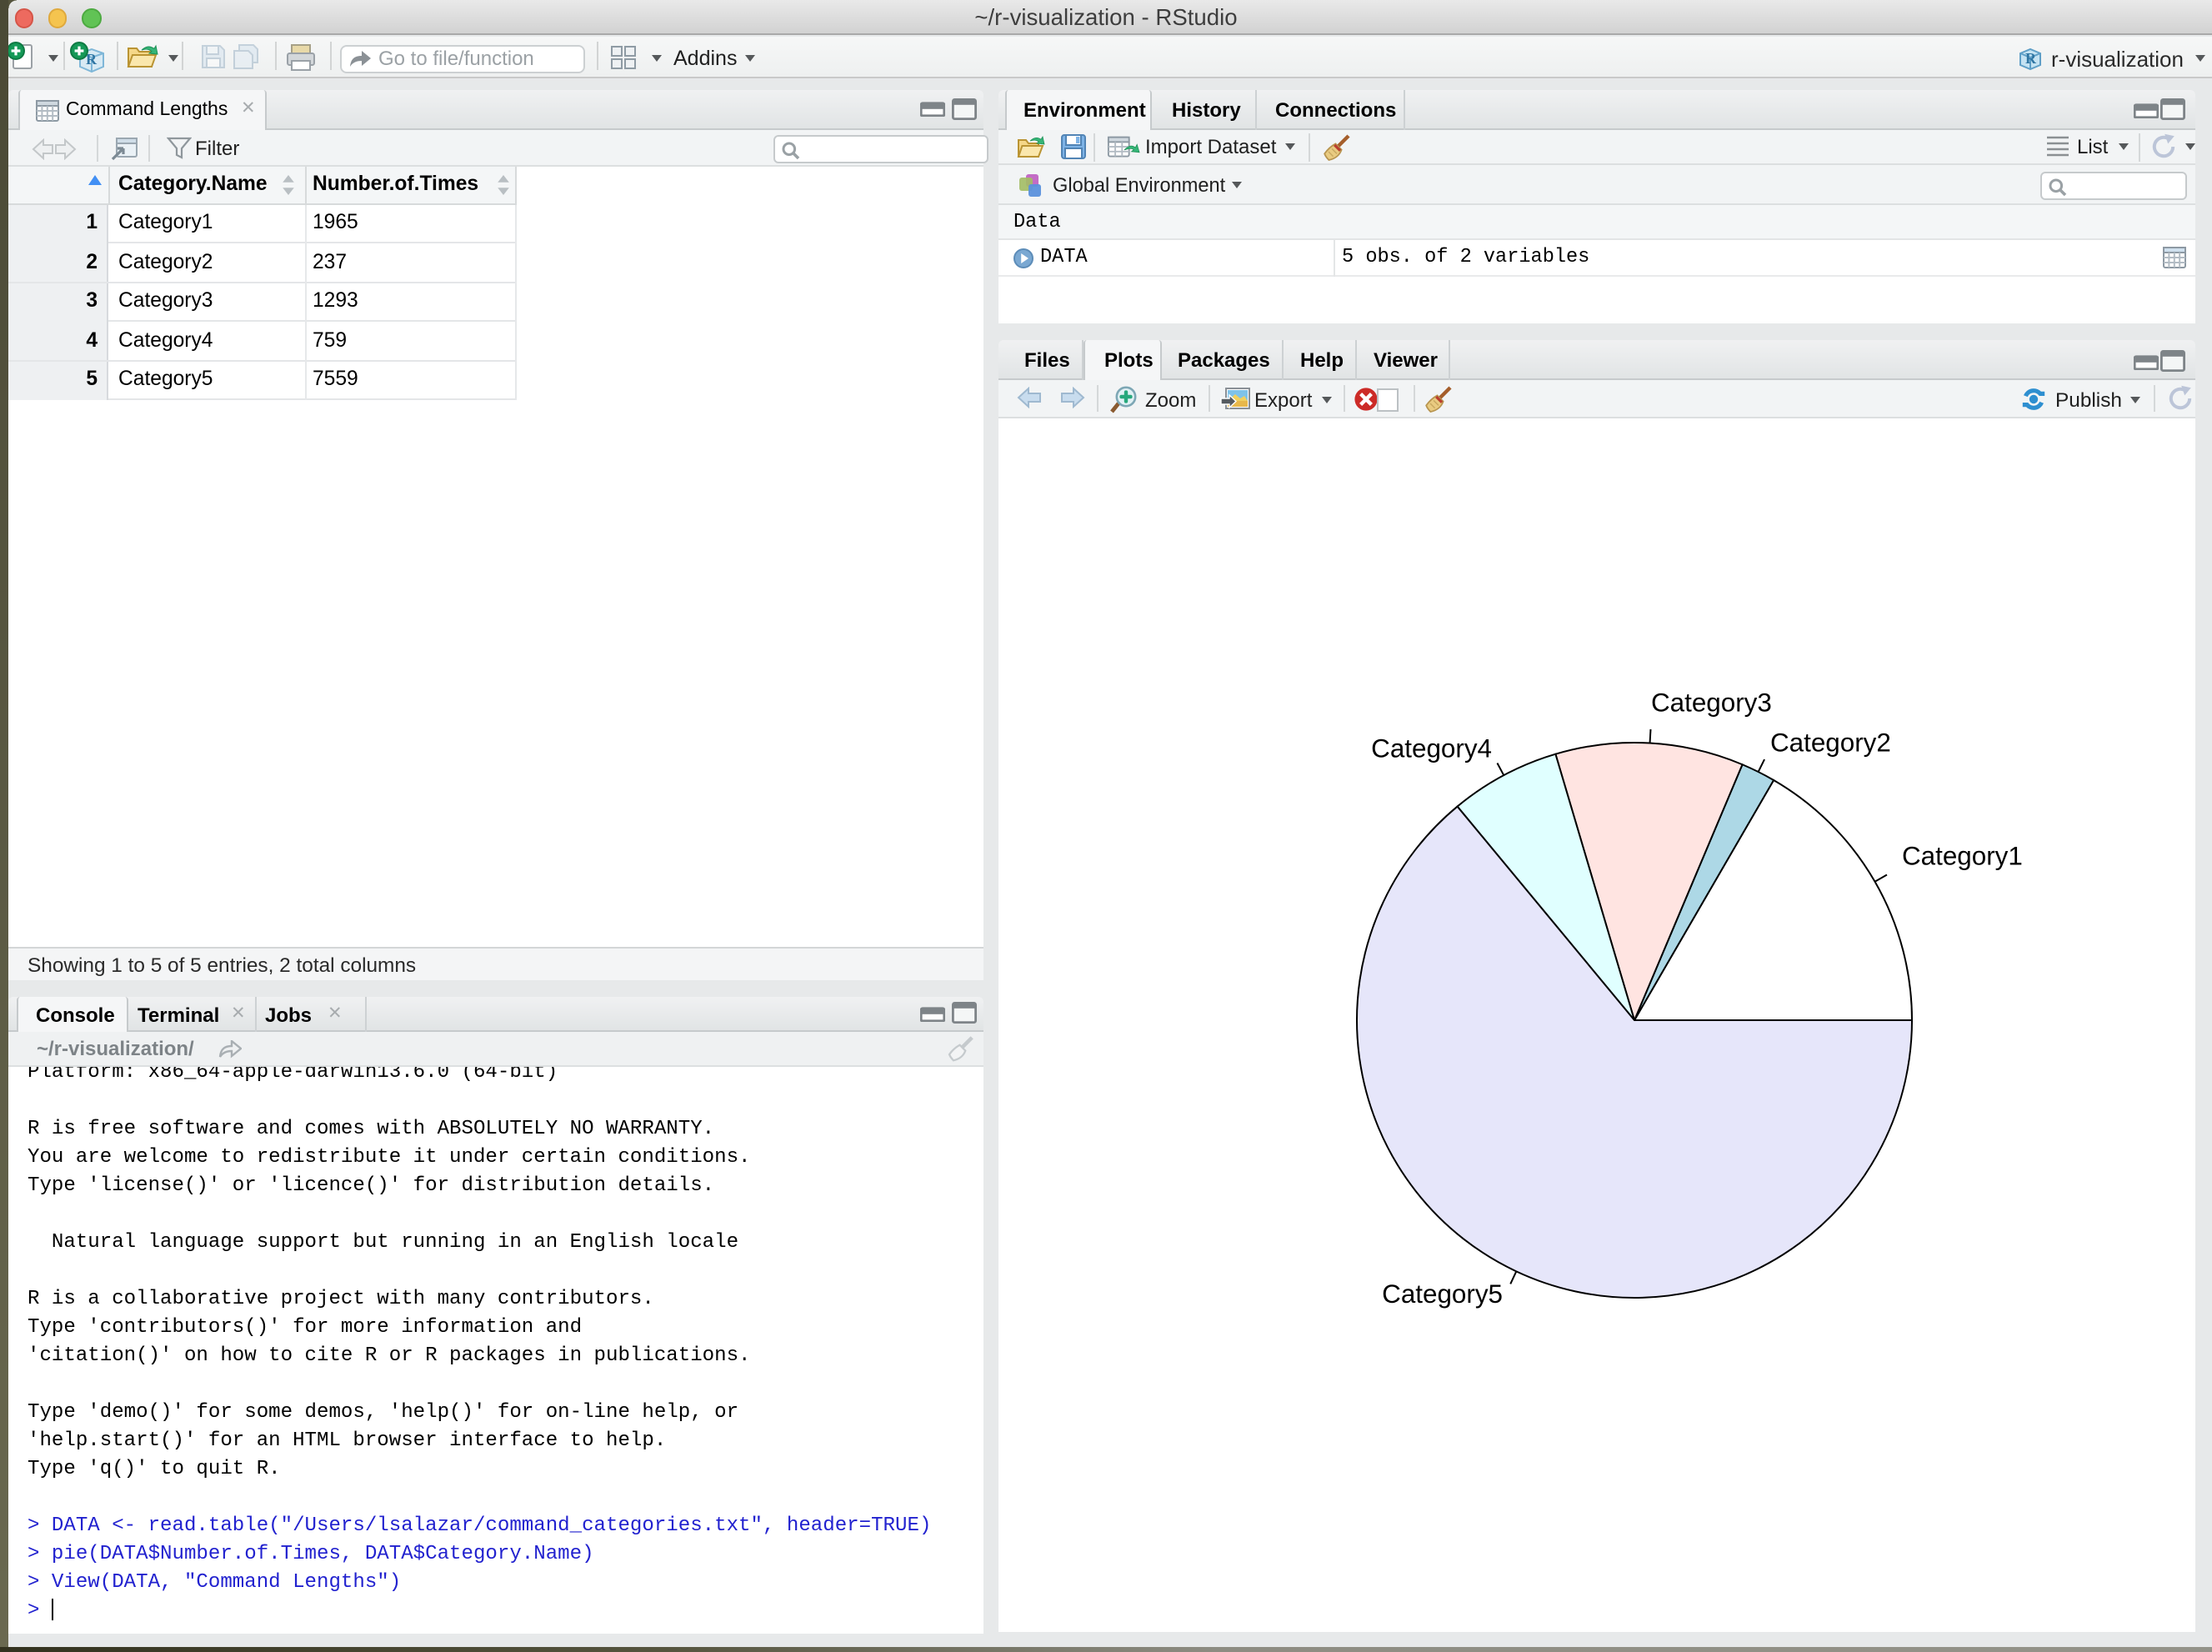 This screenshot has height=1652, width=2212. What do you see at coordinates (1431, 748) in the screenshot?
I see `svg-text: Category4` at bounding box center [1431, 748].